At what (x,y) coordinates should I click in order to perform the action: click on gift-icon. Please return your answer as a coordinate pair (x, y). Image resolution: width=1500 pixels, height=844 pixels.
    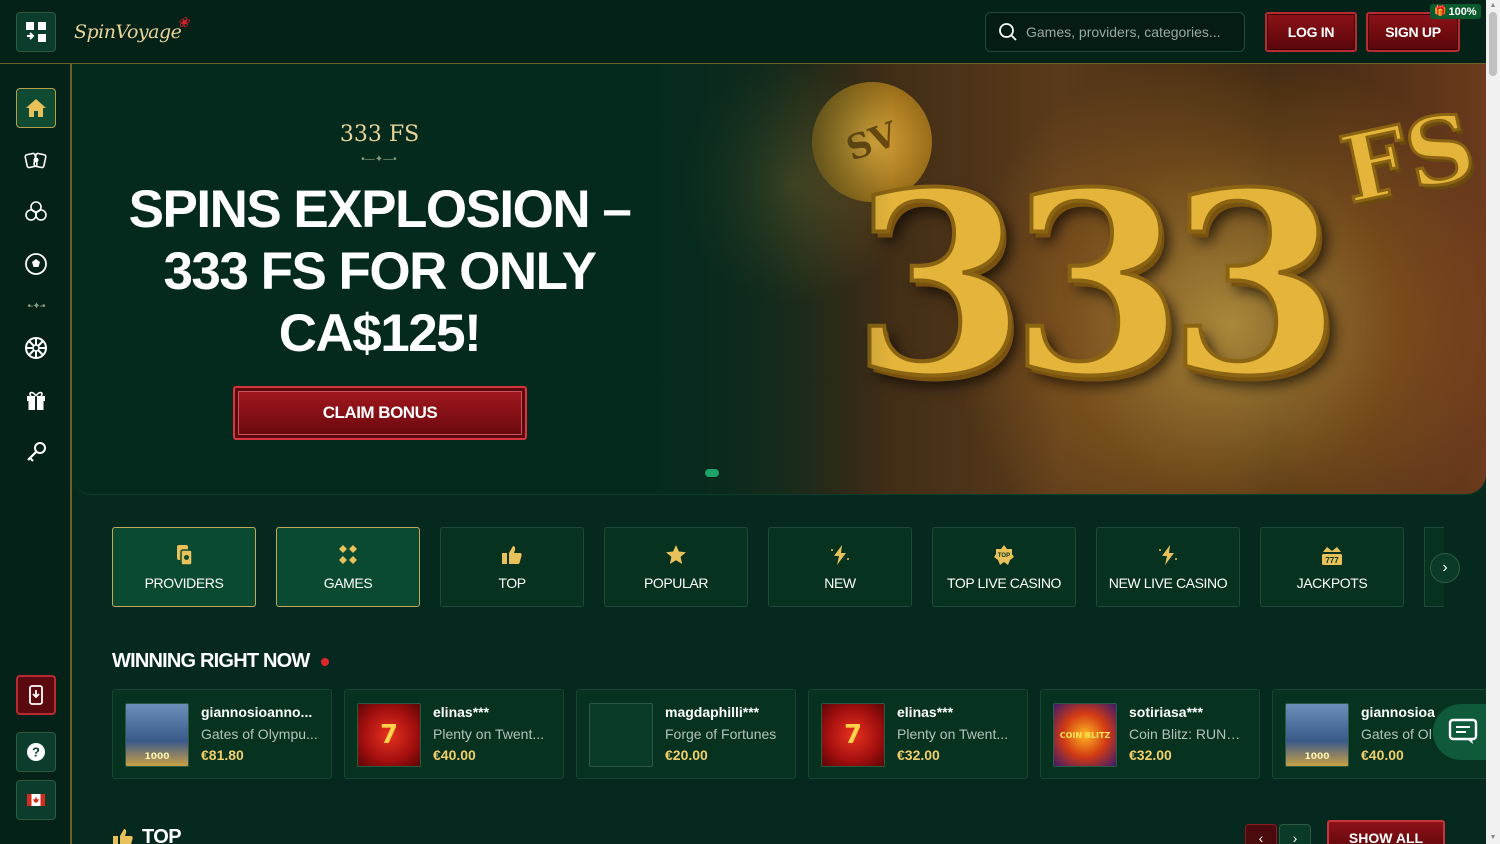
    Looking at the image, I should click on (36, 400).